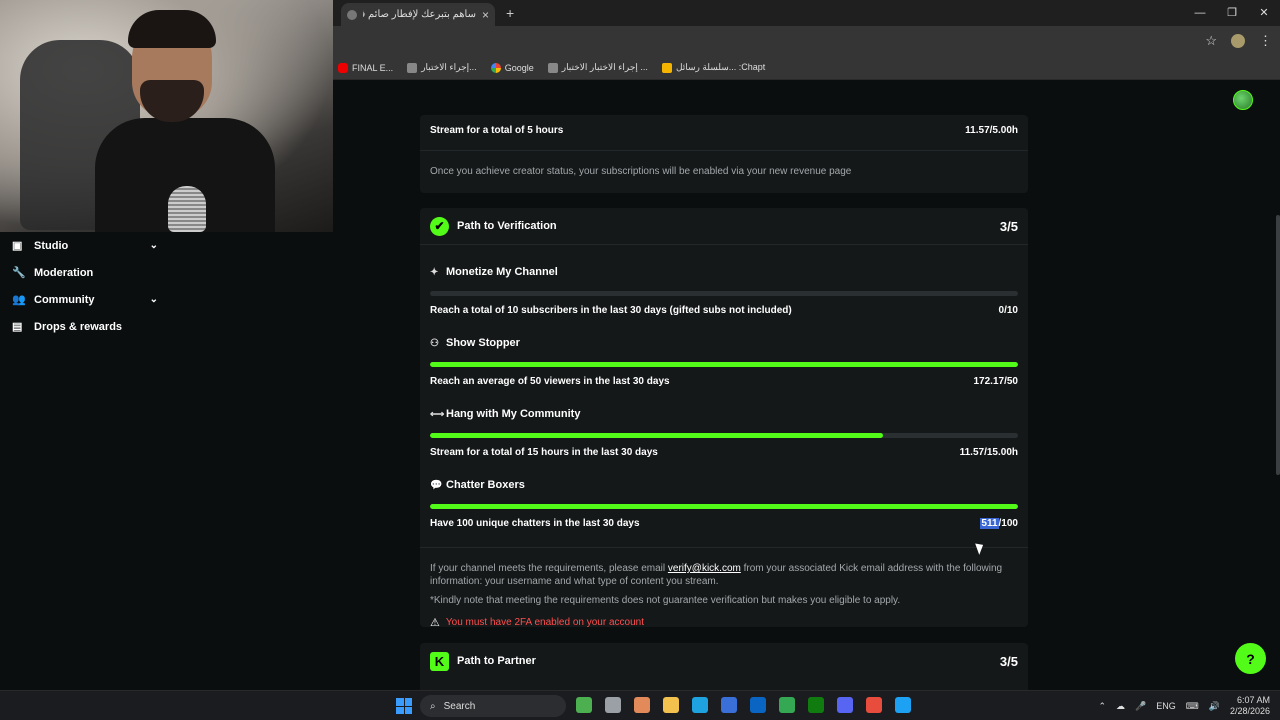  Describe the element at coordinates (1264, 13) in the screenshot. I see `close-window-icon: ✕` at that location.